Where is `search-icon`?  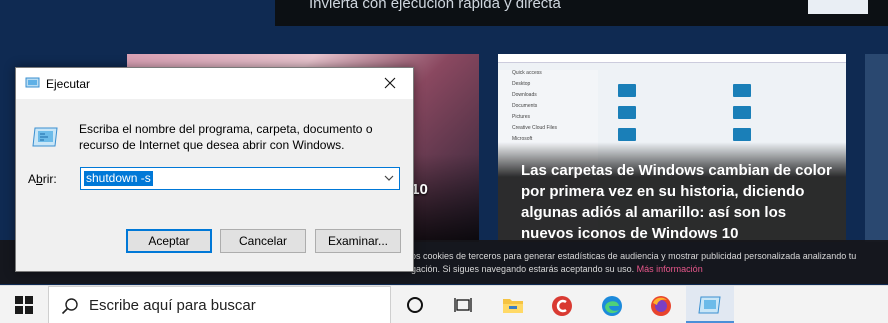 search-icon is located at coordinates (69, 306).